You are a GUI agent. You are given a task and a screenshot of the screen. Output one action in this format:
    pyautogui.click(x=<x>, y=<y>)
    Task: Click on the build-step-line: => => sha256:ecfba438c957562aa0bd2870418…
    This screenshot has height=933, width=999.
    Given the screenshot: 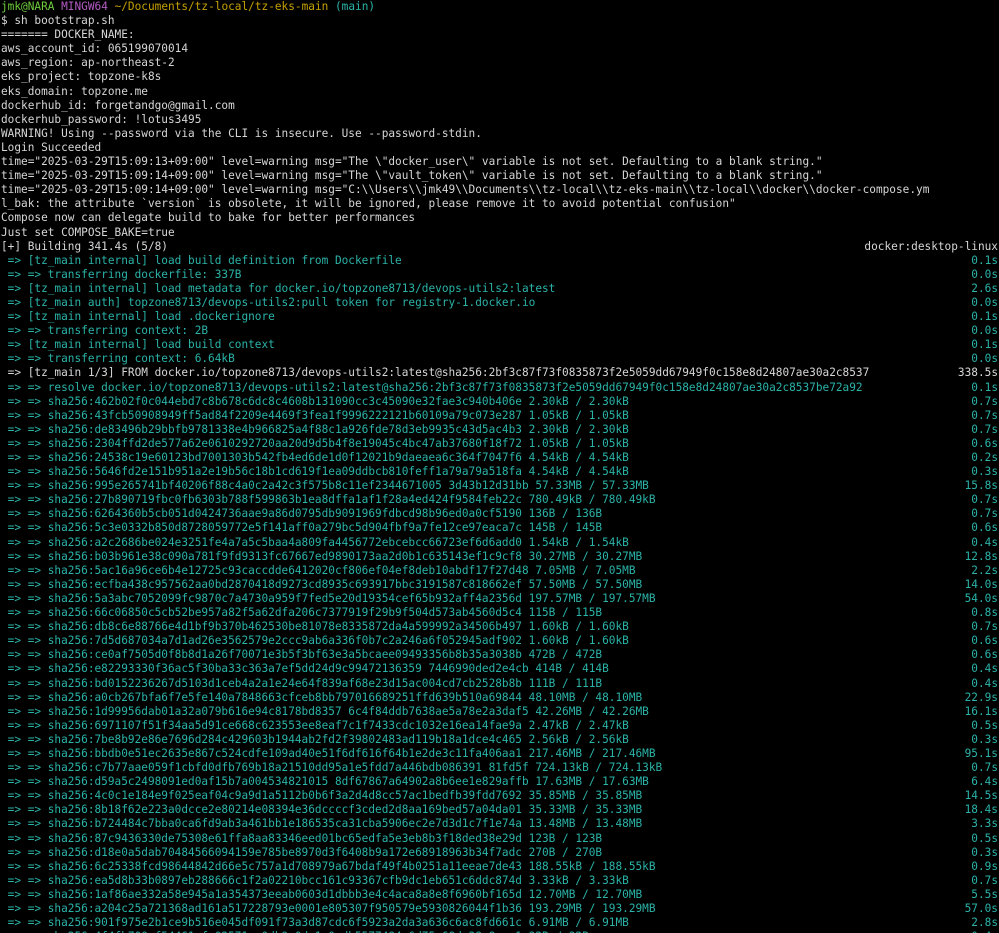 What is the action you would take?
    pyautogui.click(x=500, y=585)
    